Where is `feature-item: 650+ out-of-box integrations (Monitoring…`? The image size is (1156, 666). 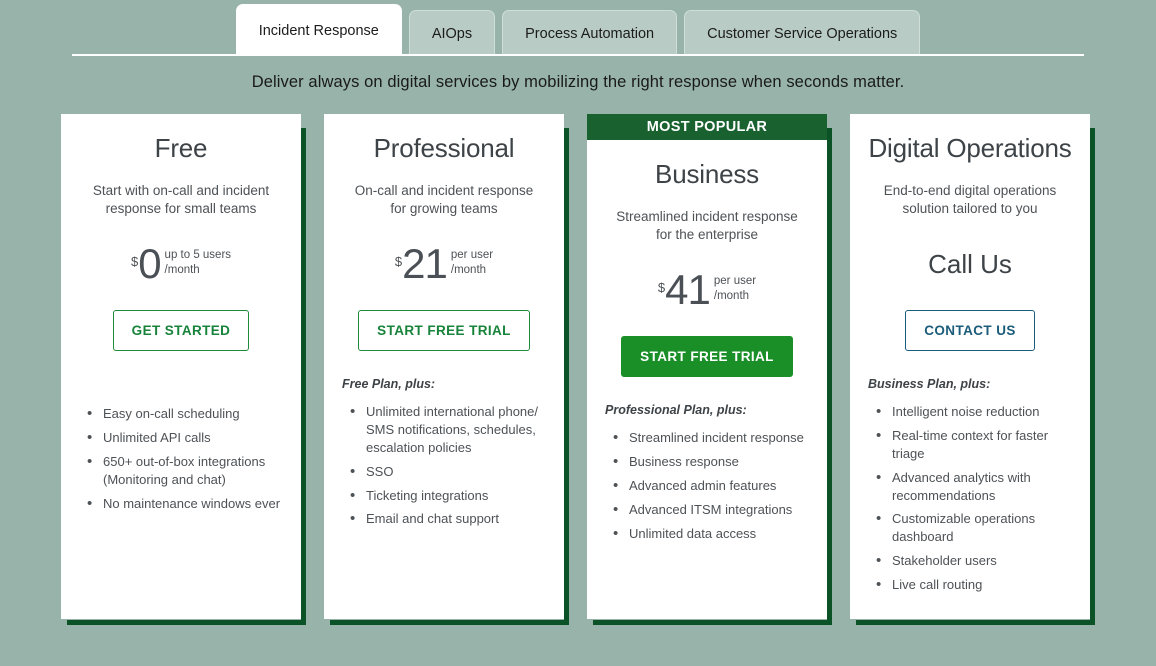
feature-item: 650+ out-of-box integrations (Monitoring… is located at coordinates (182, 470).